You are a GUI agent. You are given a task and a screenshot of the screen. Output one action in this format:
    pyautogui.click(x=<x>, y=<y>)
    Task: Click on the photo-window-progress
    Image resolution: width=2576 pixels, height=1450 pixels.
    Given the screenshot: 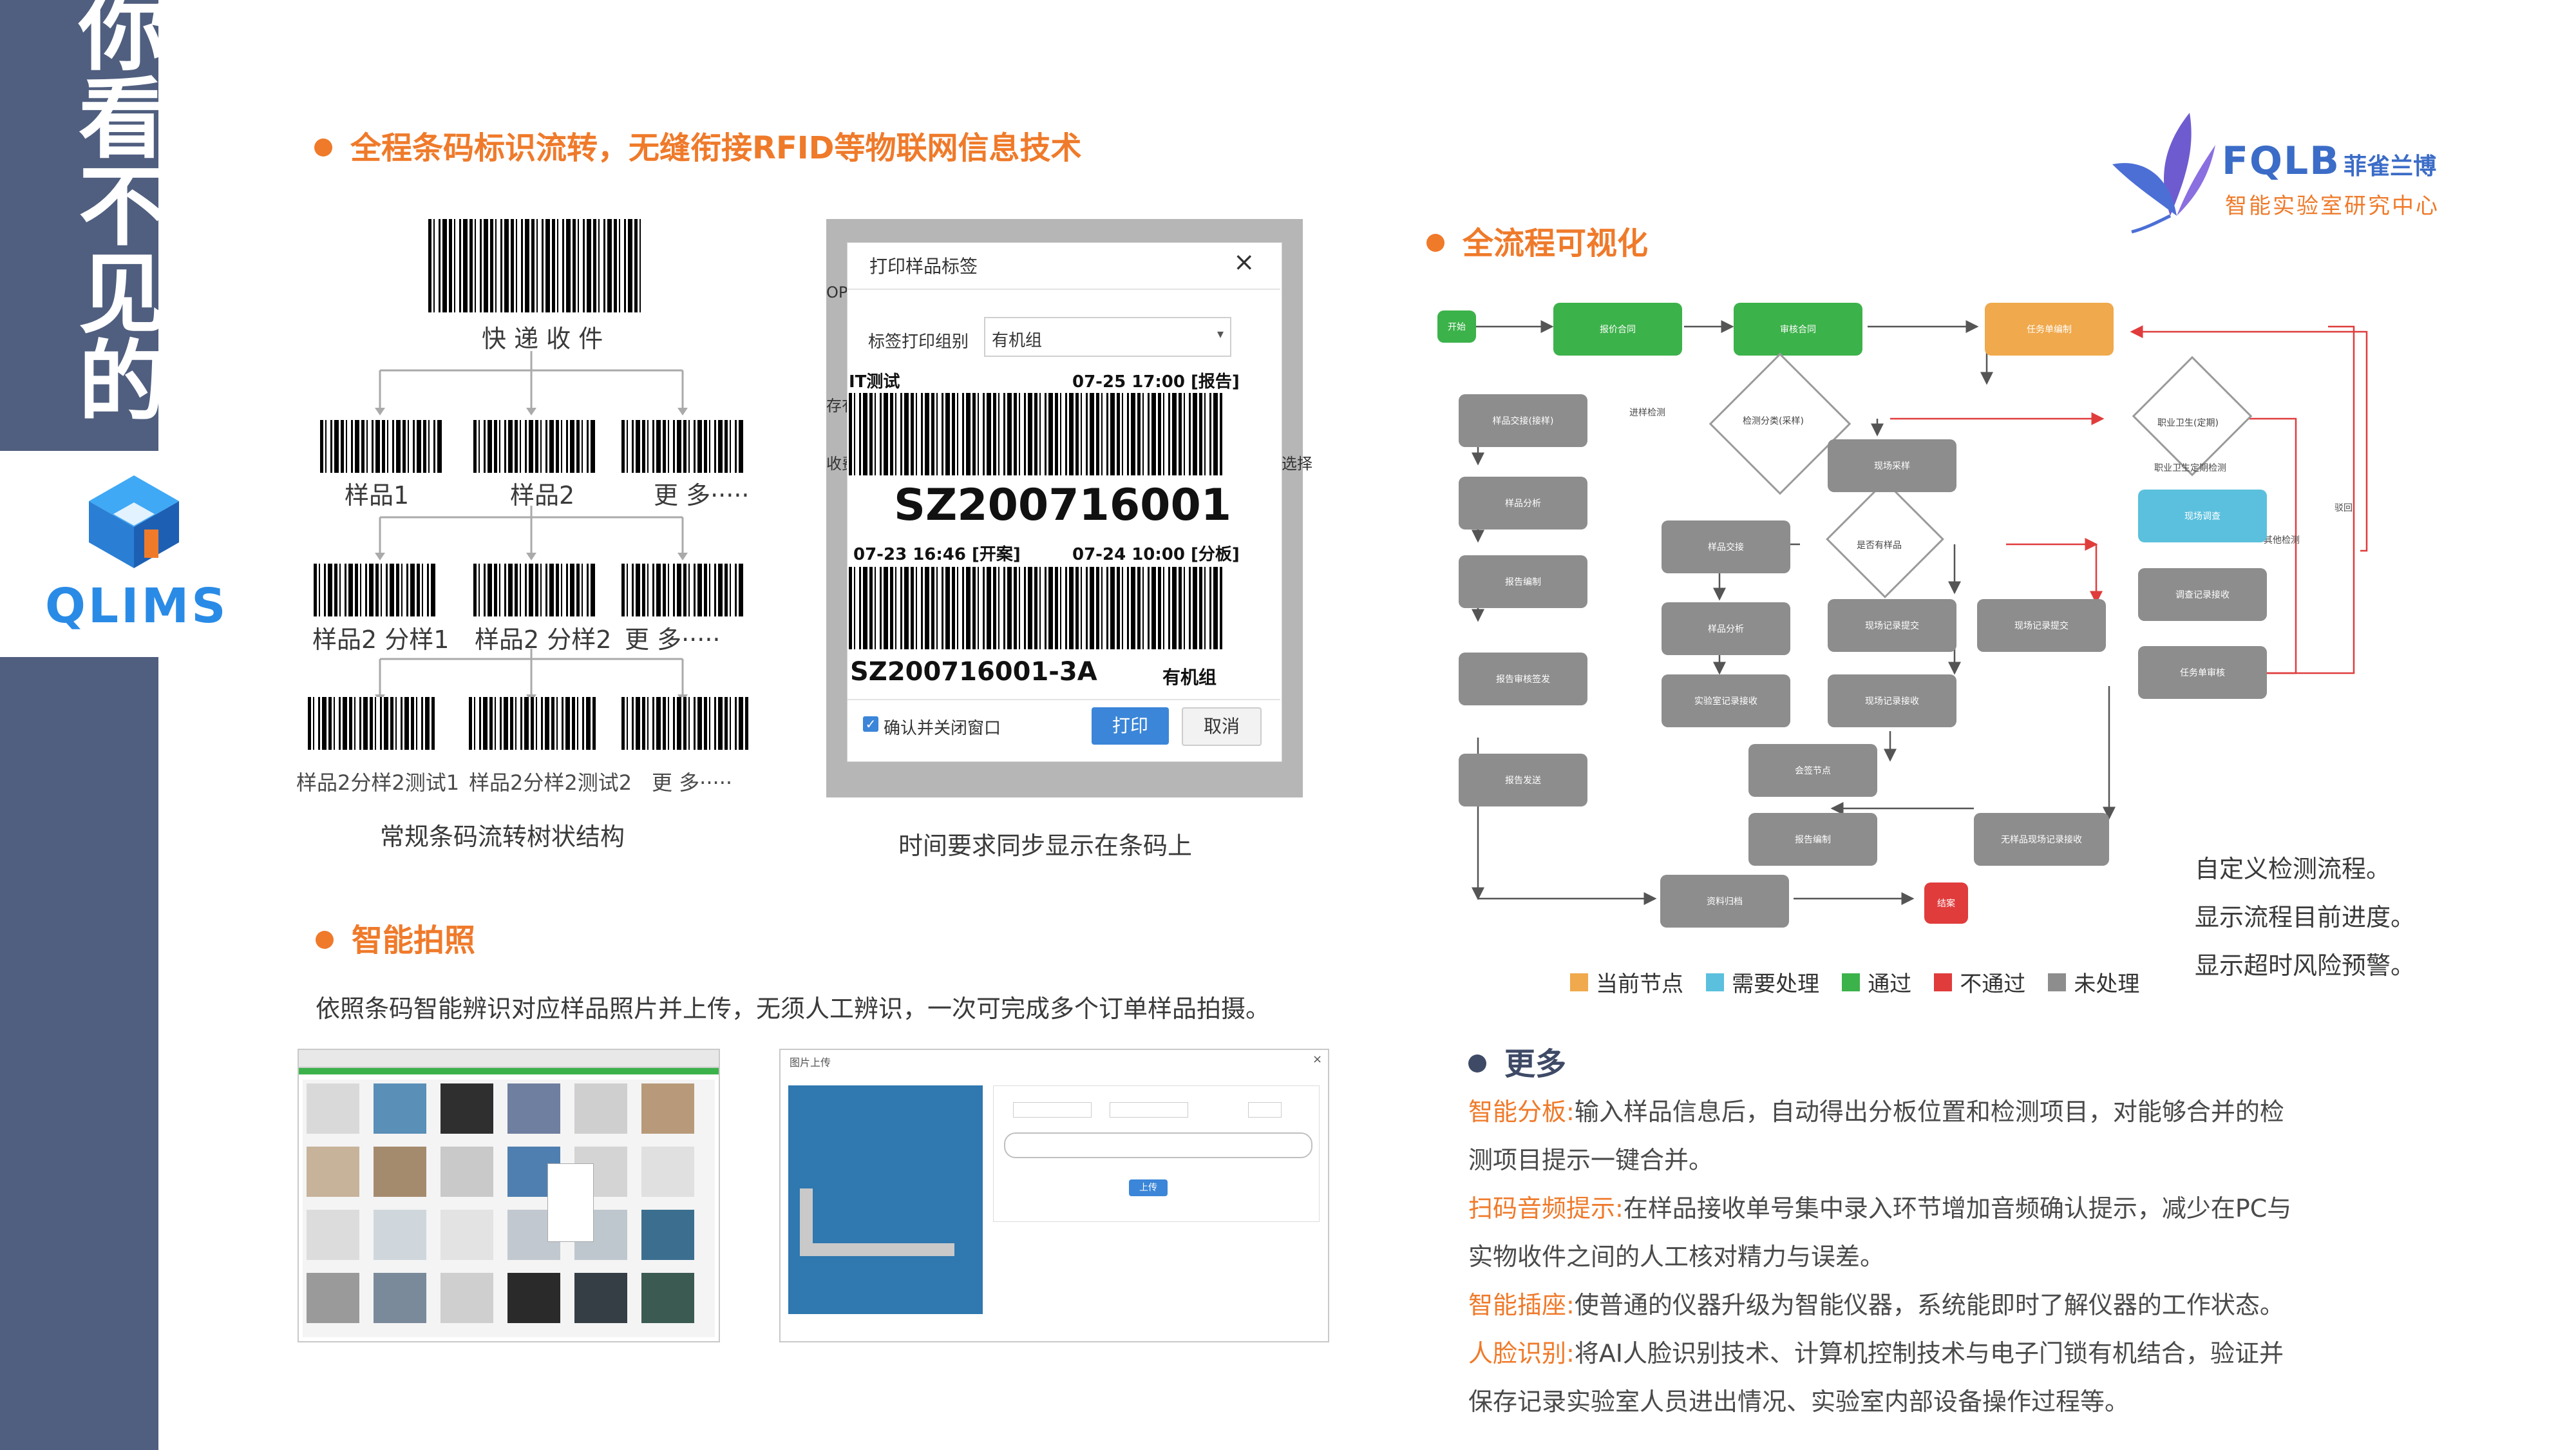 What is the action you would take?
    pyautogui.click(x=509, y=1071)
    